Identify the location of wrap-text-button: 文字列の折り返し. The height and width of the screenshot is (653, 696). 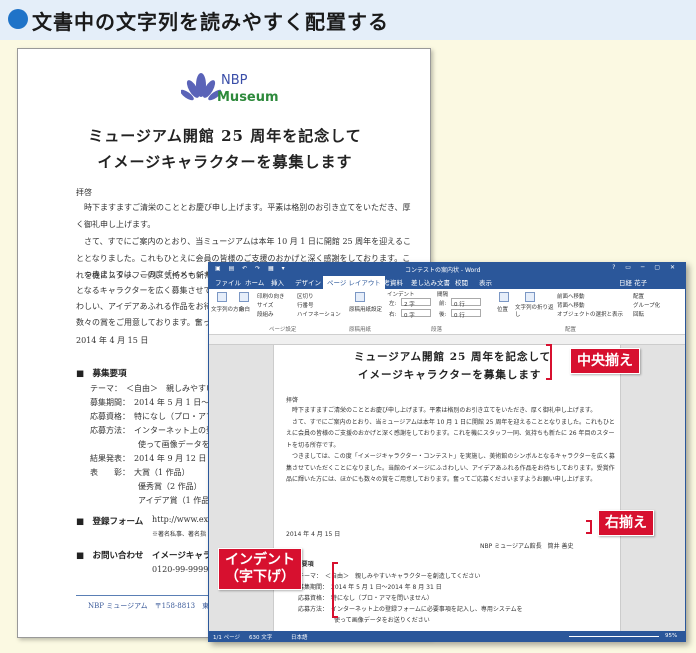
(535, 312).